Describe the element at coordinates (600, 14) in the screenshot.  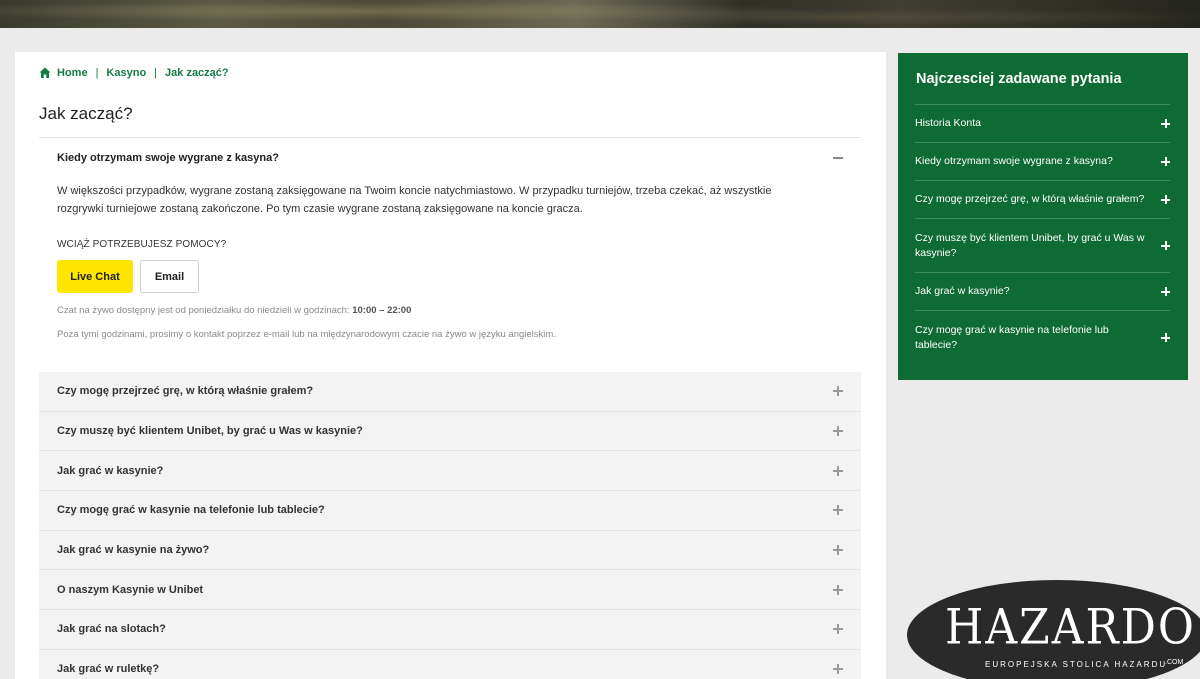
I see `hero-banner` at that location.